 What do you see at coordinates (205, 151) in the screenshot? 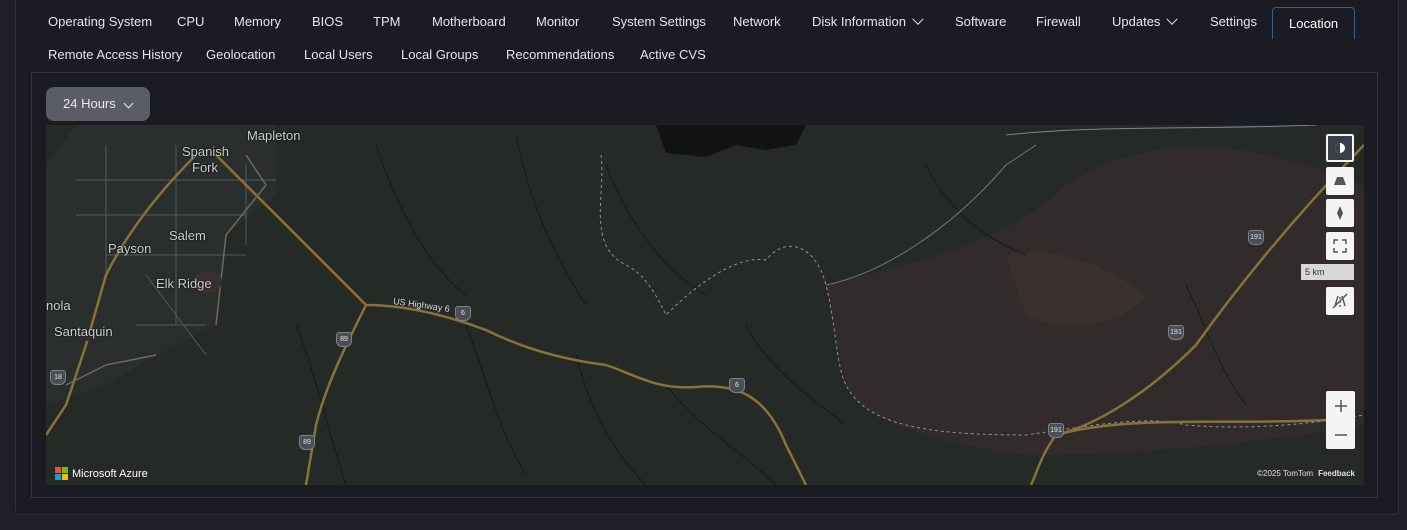
I see `place-label: Spanish` at bounding box center [205, 151].